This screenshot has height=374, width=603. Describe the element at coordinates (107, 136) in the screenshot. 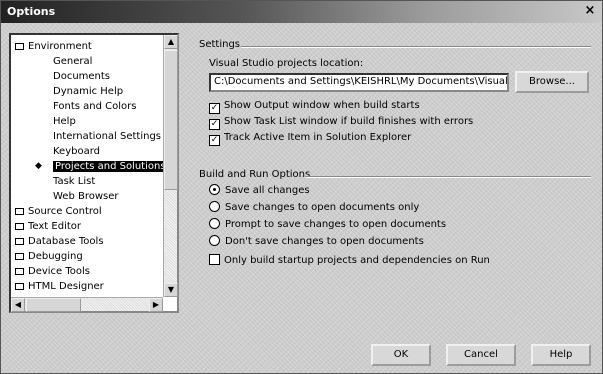

I see `tree-item-label: International Settings` at that location.